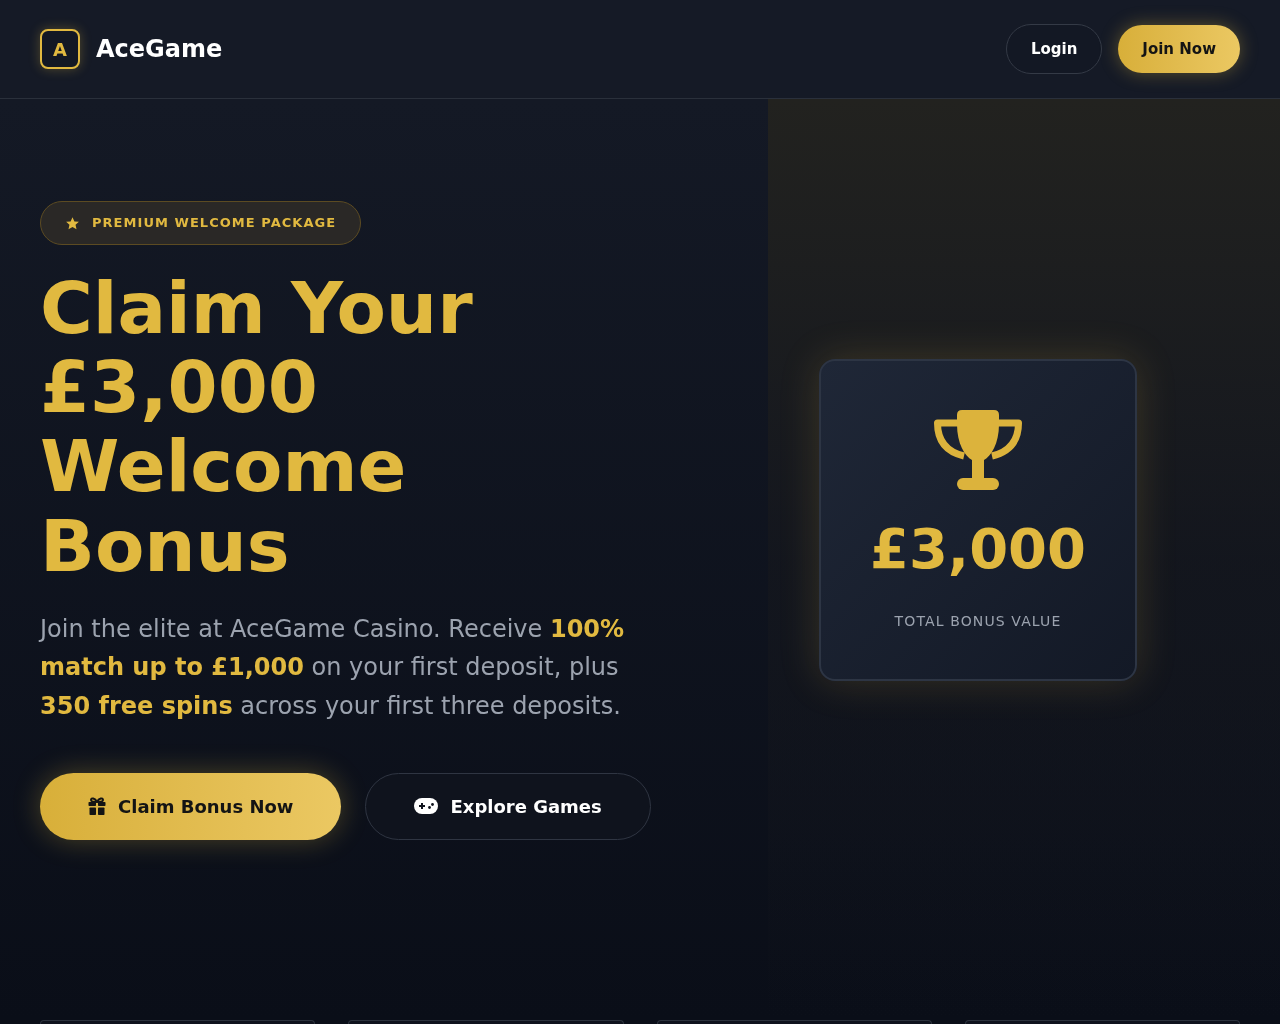 This screenshot has height=1024, width=1280. I want to click on logo-mark: A, so click(60, 49).